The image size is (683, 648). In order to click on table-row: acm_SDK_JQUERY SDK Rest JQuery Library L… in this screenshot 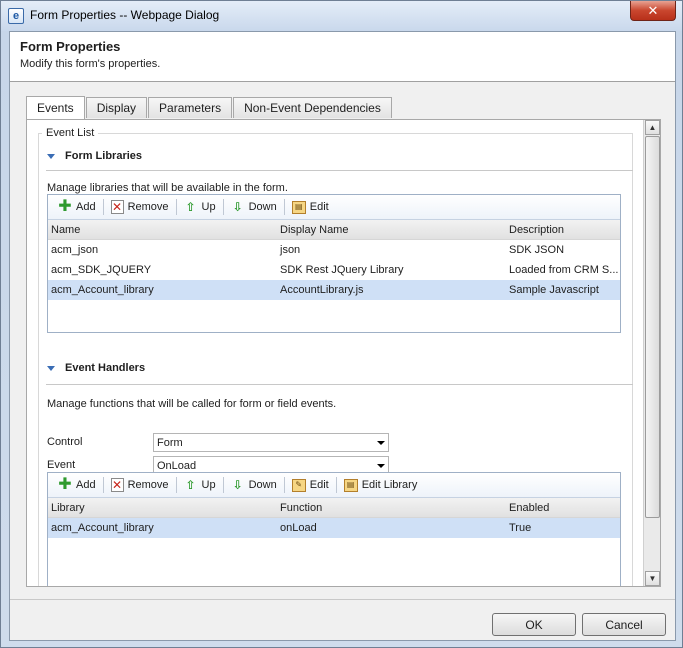, I will do `click(334, 270)`.